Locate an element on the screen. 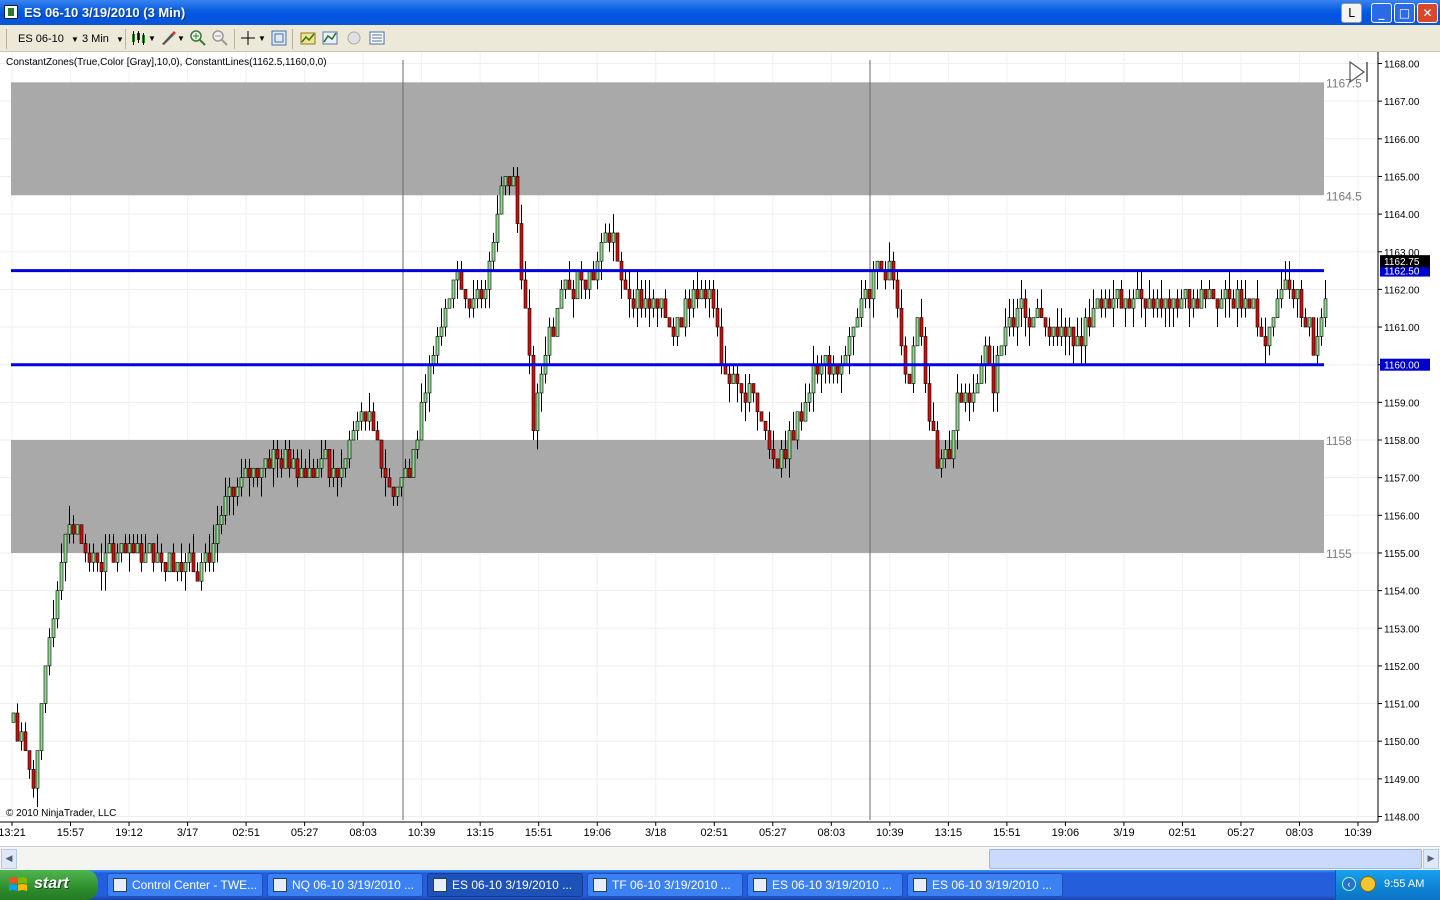  data-box-icon is located at coordinates (377, 38).